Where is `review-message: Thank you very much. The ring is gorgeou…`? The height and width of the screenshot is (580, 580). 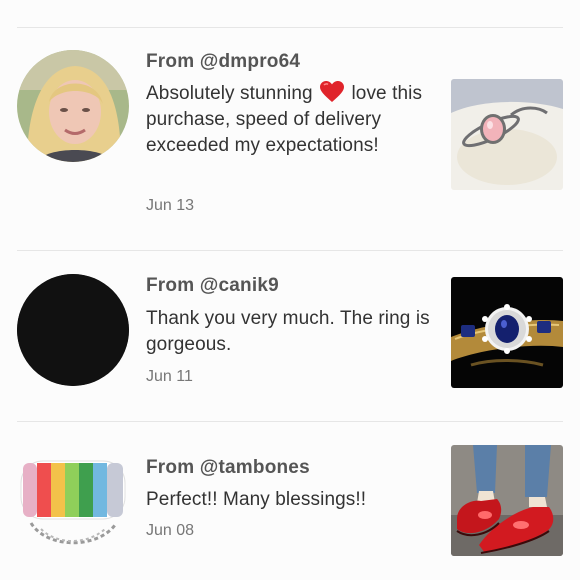 review-message: Thank you very much. The ring is gorgeou… is located at coordinates (288, 331).